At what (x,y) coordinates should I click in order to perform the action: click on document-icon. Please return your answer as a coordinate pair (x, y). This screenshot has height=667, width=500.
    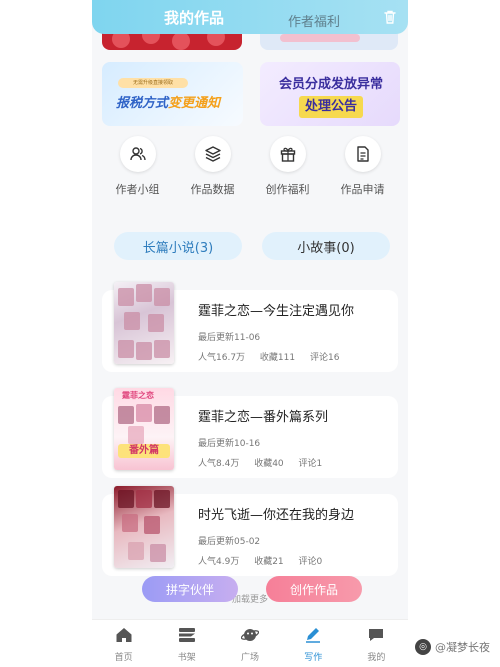
    Looking at the image, I should click on (362, 154).